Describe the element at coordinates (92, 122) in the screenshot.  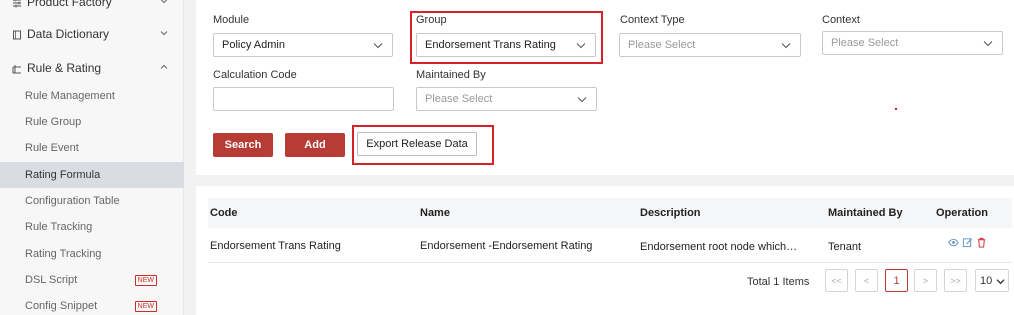
I see `sidebar-item-rule-group: Rule Group` at that location.